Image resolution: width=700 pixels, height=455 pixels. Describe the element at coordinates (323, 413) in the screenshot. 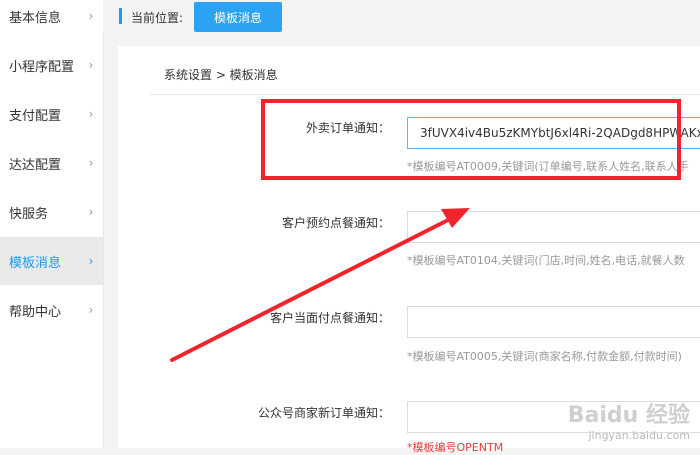

I see `official-account-order-notice-label: 公众号商家新订单通知：` at that location.